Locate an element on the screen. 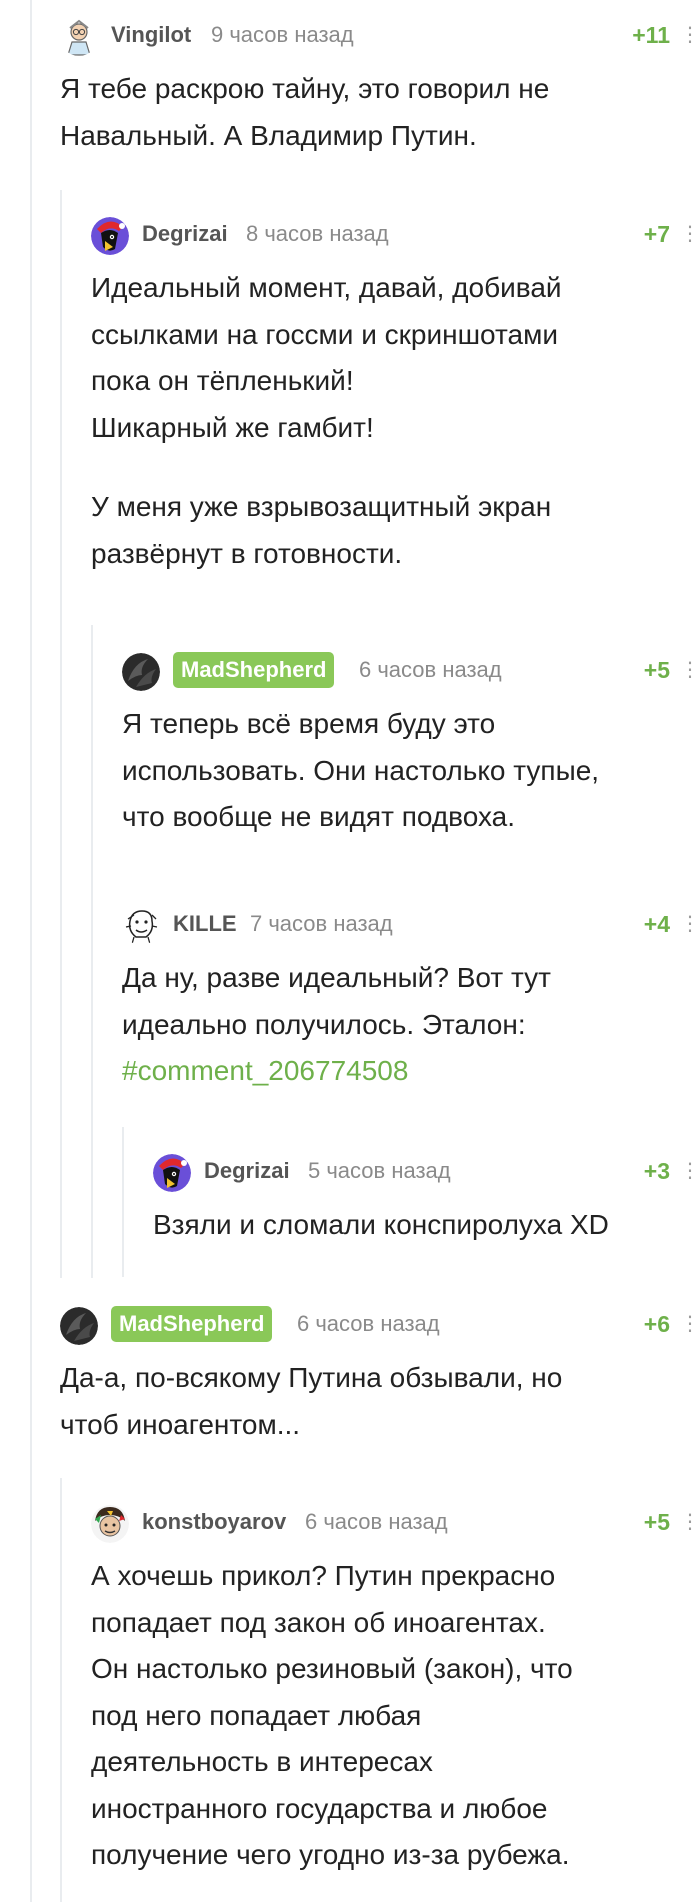  comment-header: Degrizai 8 часов назад +7 ⋮ is located at coordinates (395, 235).